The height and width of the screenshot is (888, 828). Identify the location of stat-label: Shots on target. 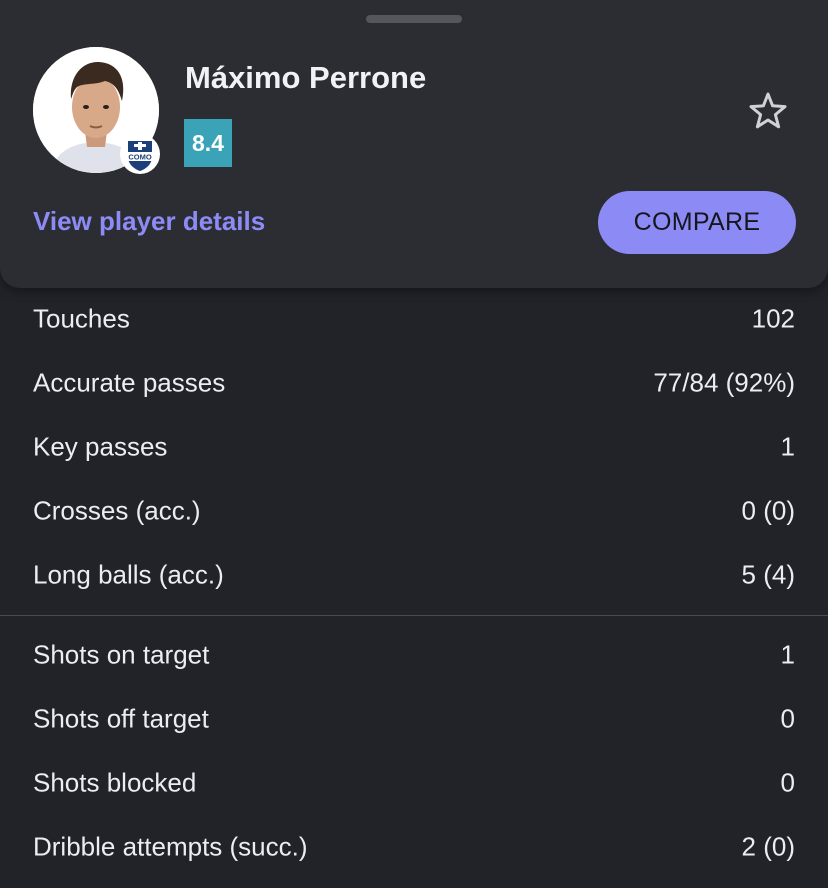
(121, 654).